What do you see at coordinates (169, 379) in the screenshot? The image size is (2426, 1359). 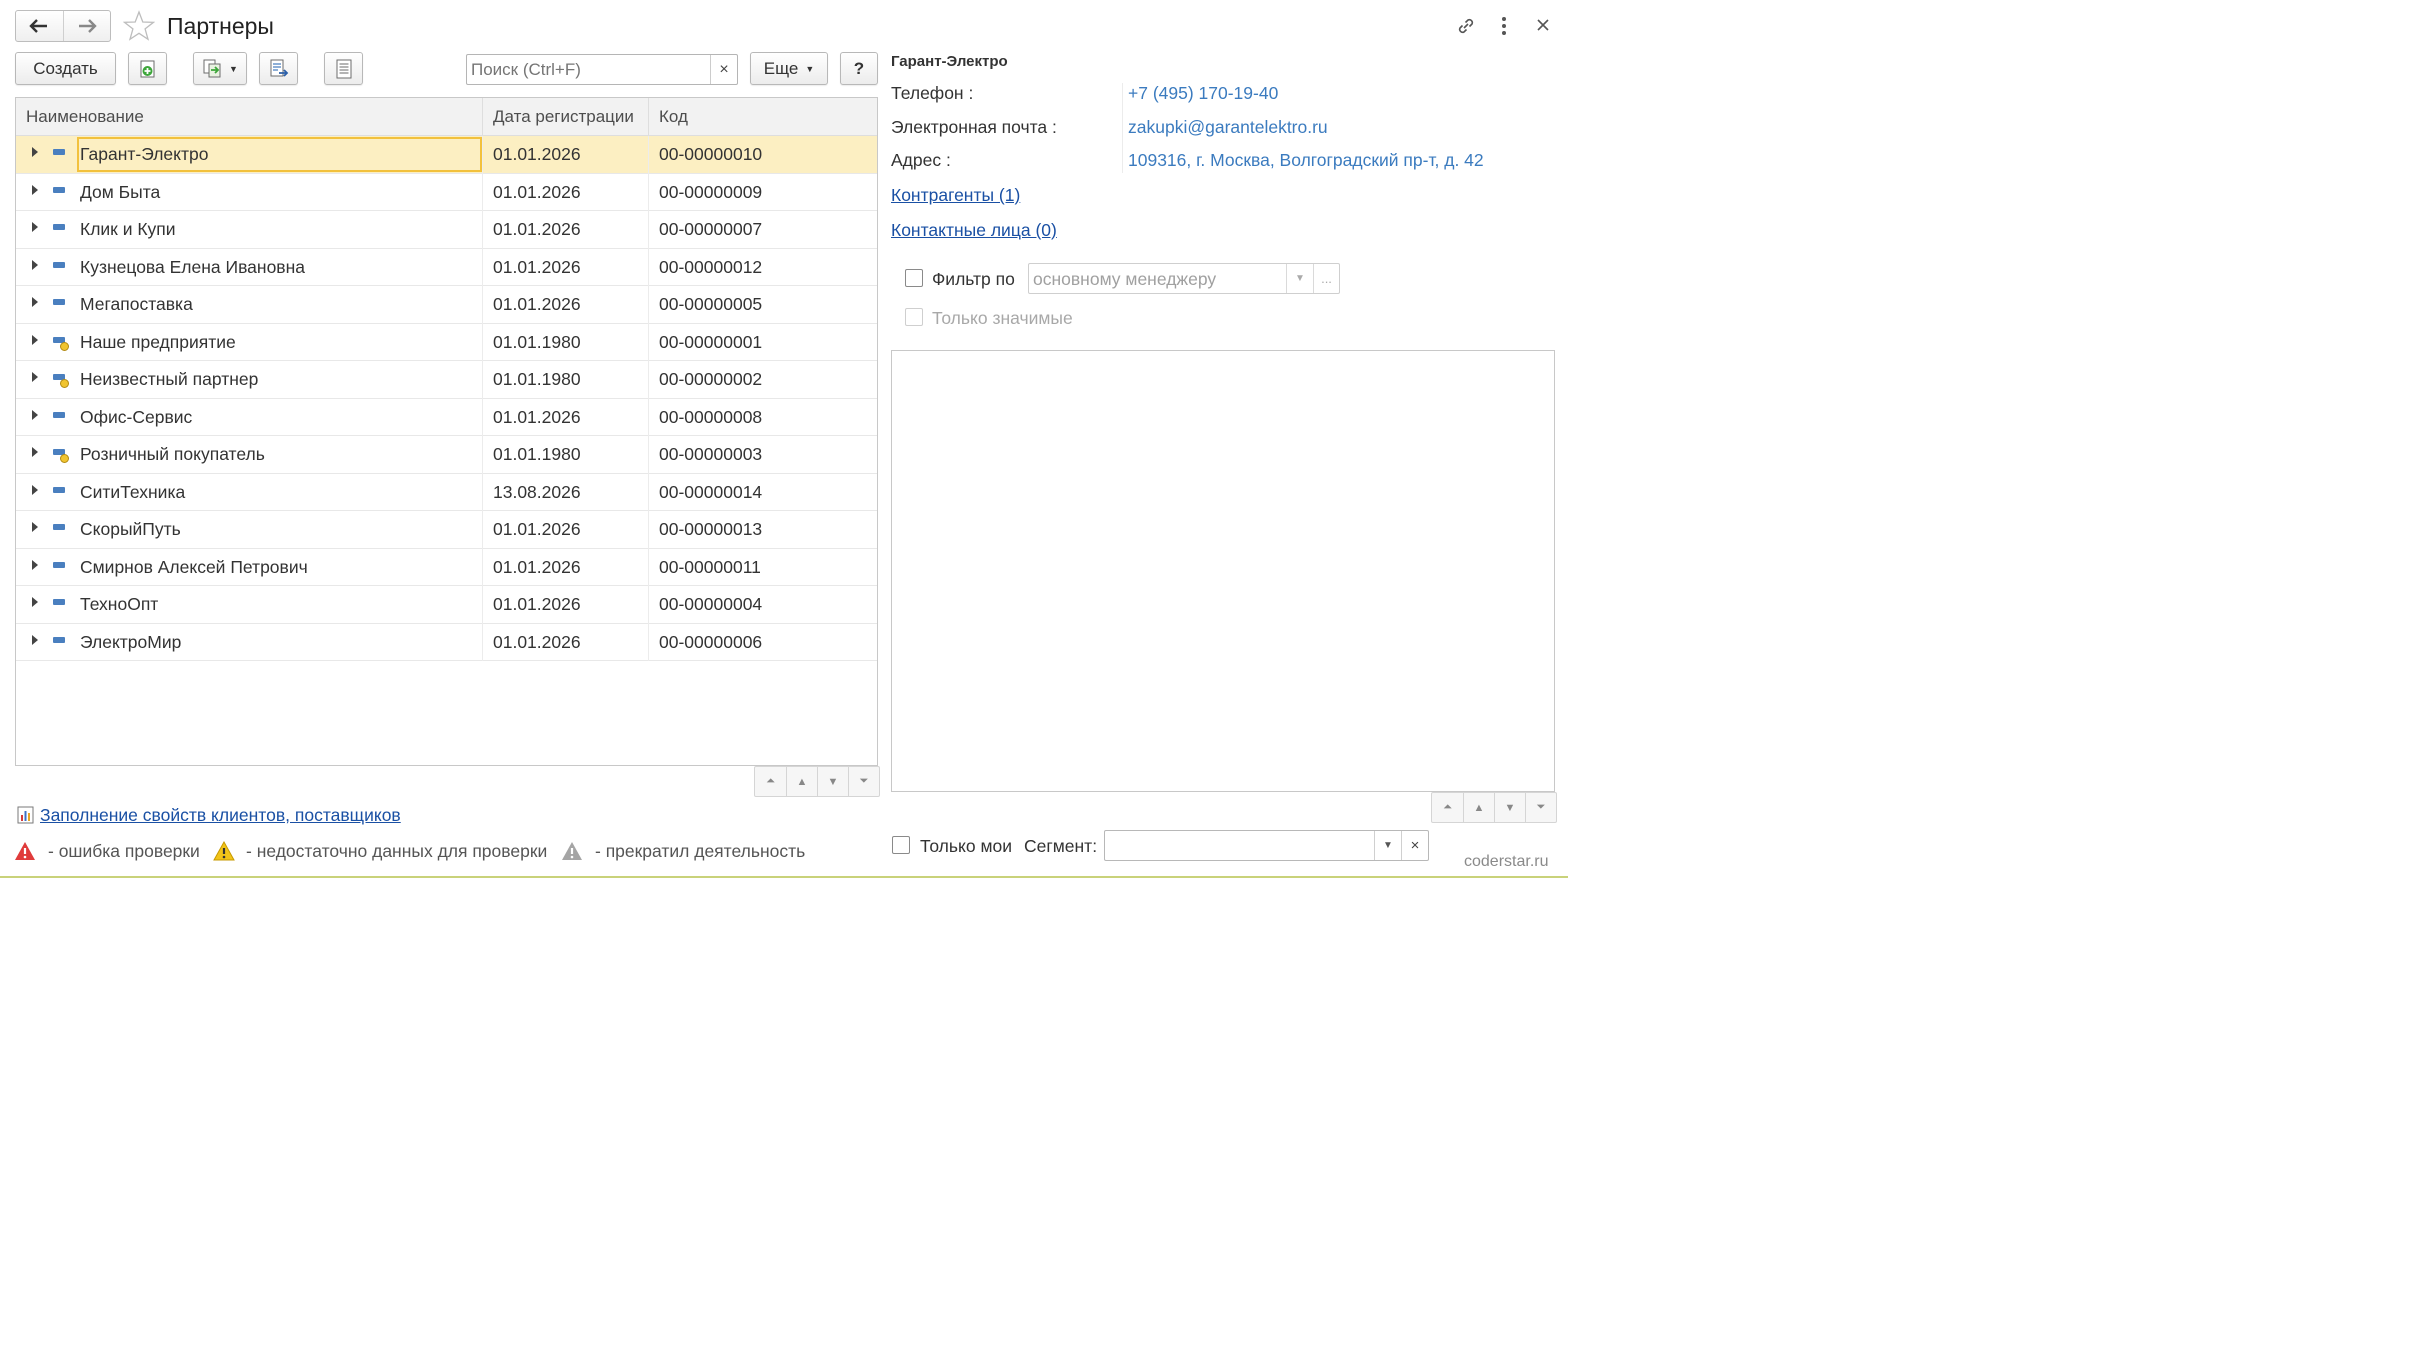 I see `partner-name-cell: Неизвестный партнер` at bounding box center [169, 379].